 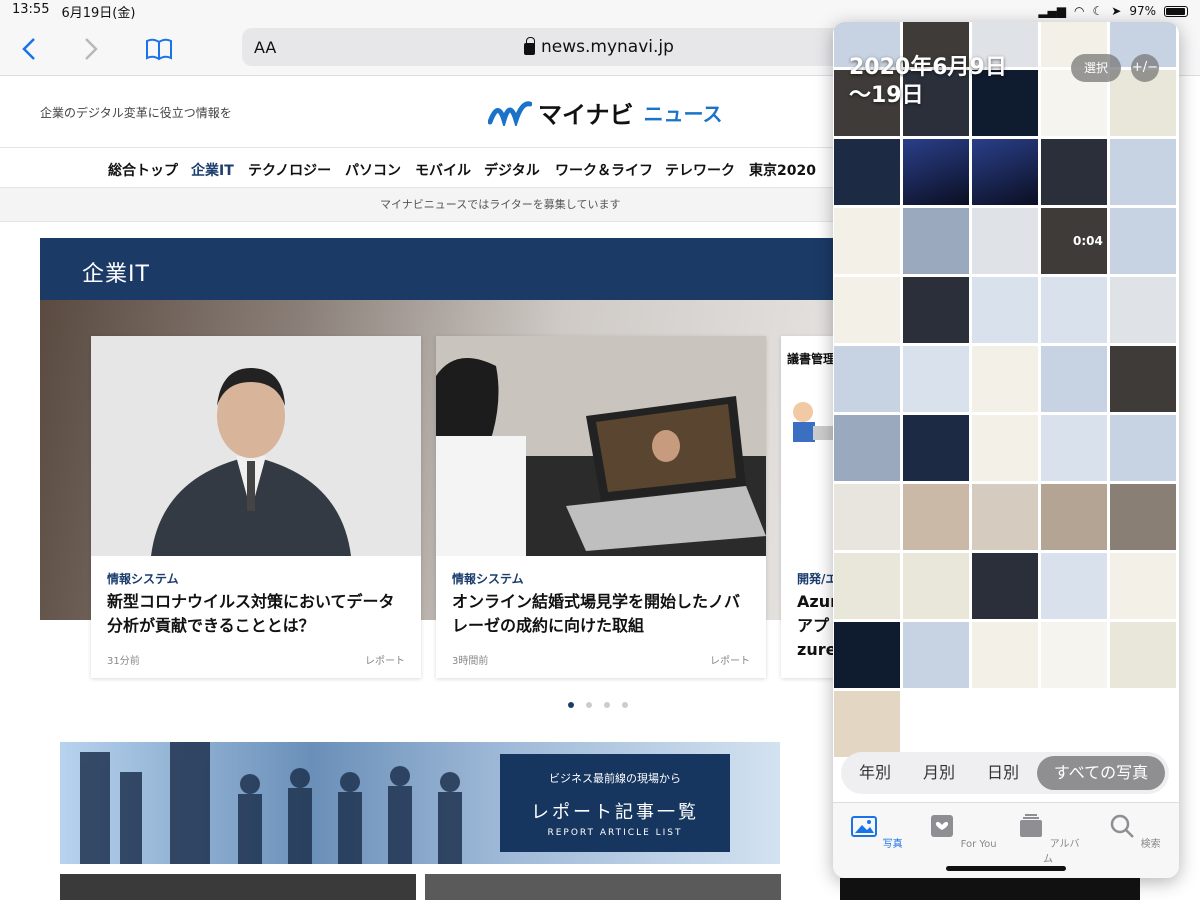 What do you see at coordinates (29, 49) in the screenshot?
I see `back-button` at bounding box center [29, 49].